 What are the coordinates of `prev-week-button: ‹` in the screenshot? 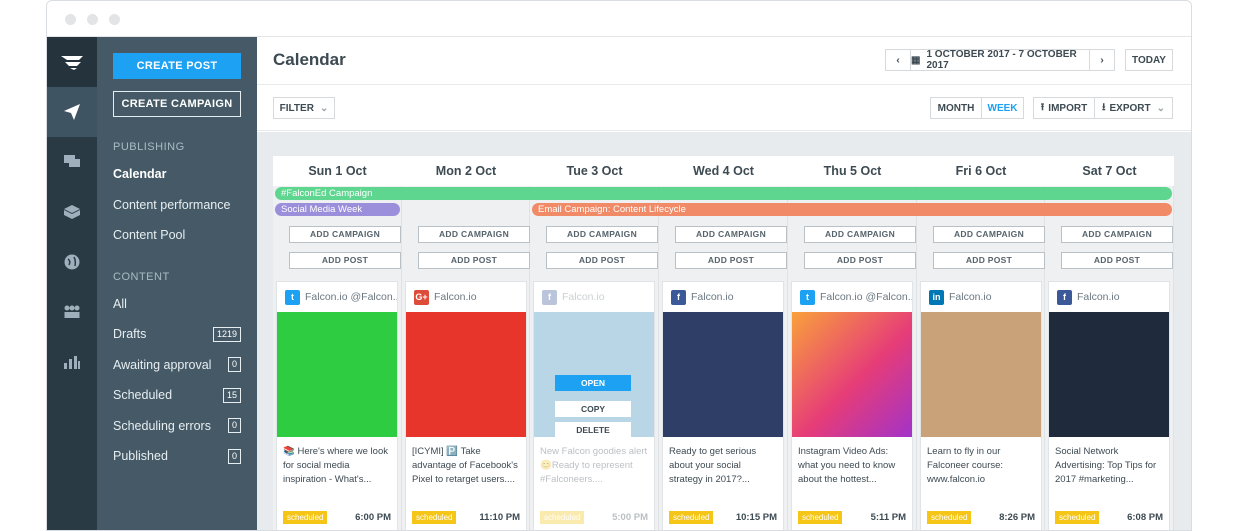 It's located at (898, 60).